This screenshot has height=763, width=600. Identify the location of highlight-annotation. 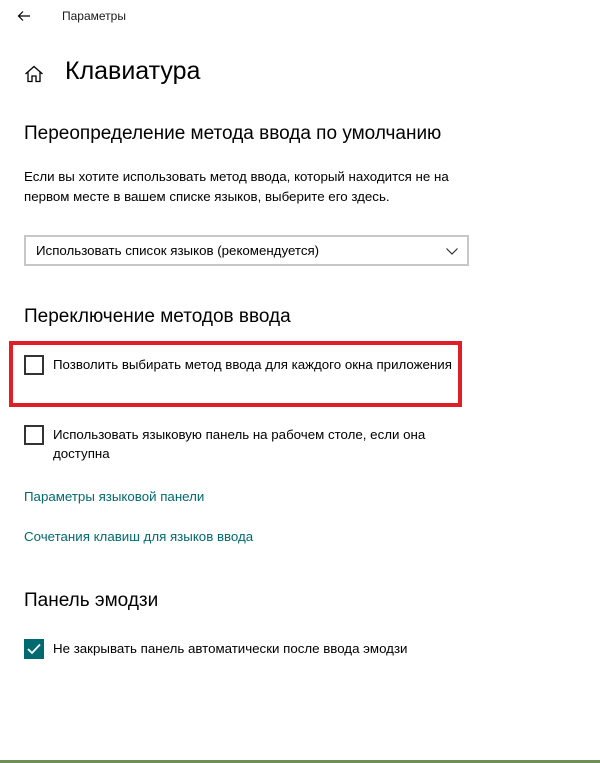
(235, 374).